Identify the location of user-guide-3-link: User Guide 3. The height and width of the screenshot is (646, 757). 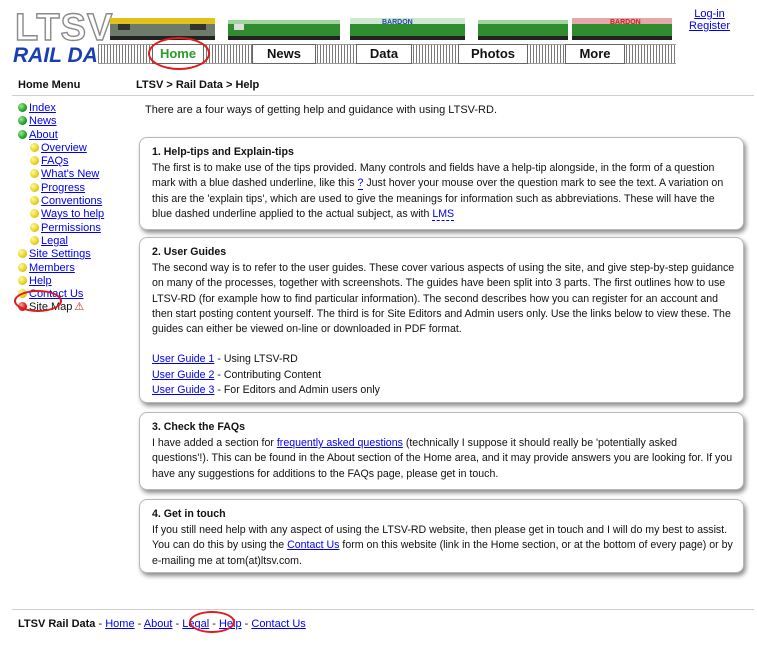
(183, 390).